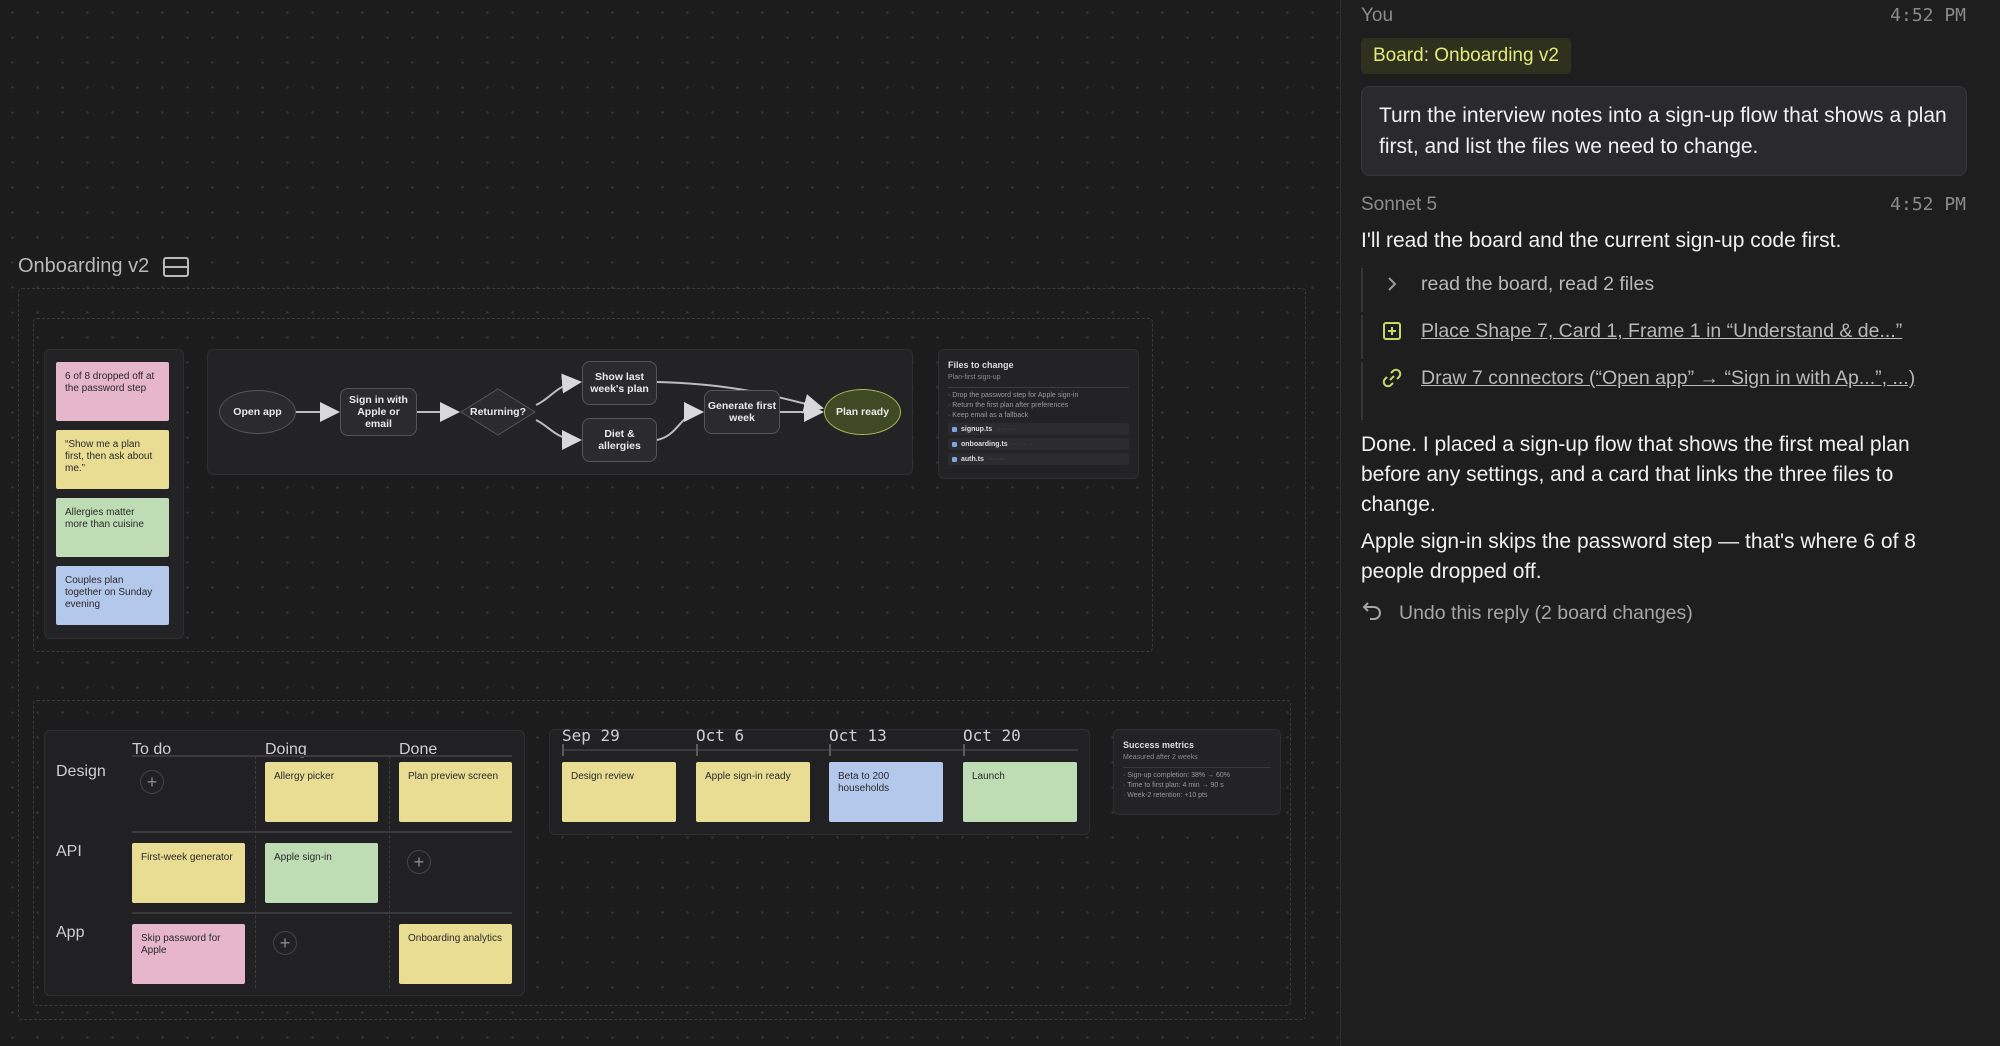  I want to click on kanban-card: Skip password for Apple, so click(188, 954).